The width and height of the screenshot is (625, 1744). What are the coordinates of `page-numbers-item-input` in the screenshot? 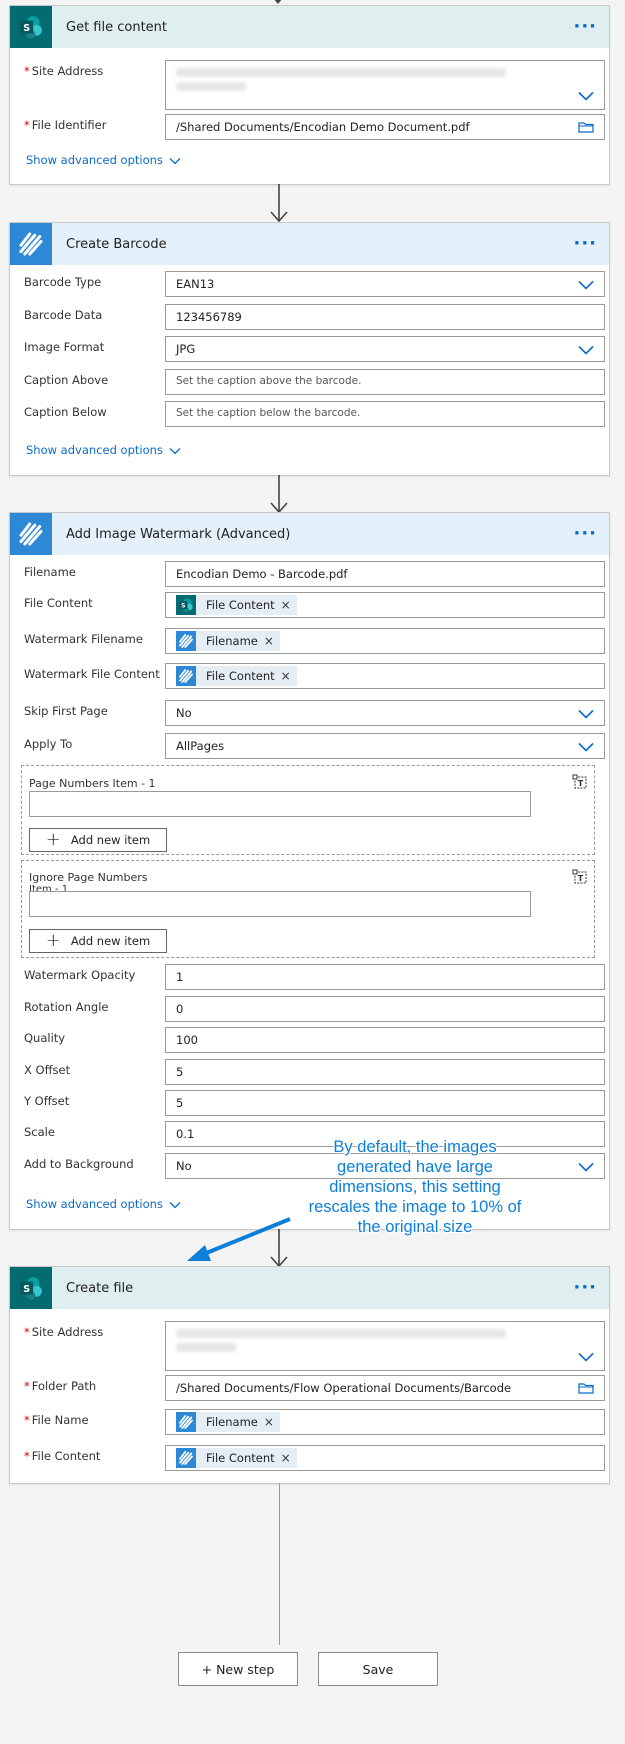 It's located at (280, 804).